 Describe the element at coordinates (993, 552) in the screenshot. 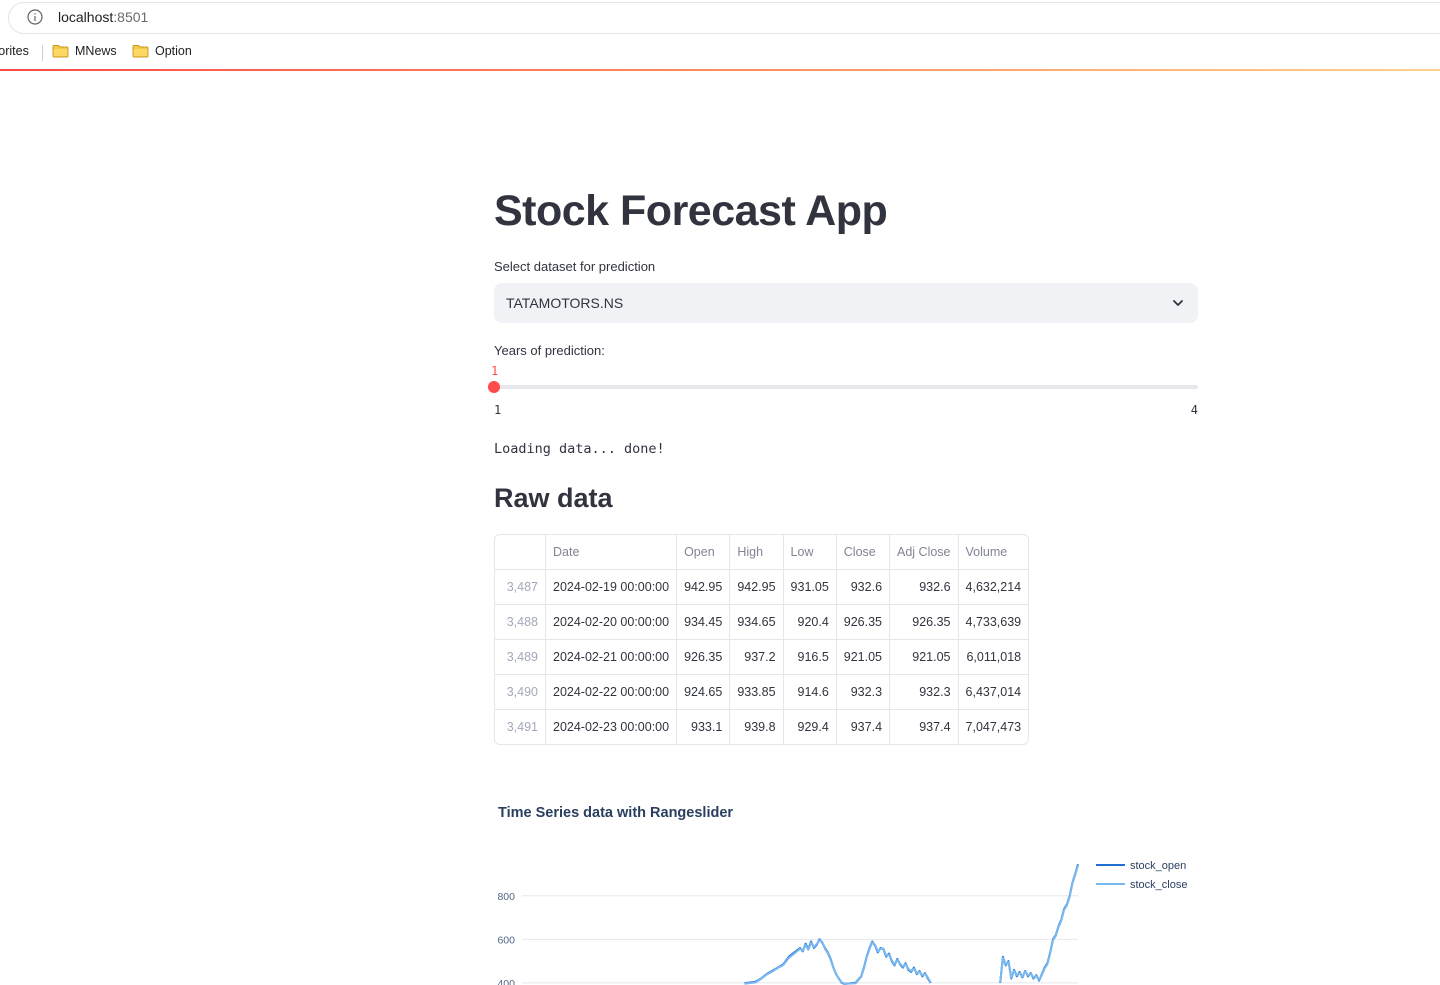

I see `column-header: Volume` at that location.